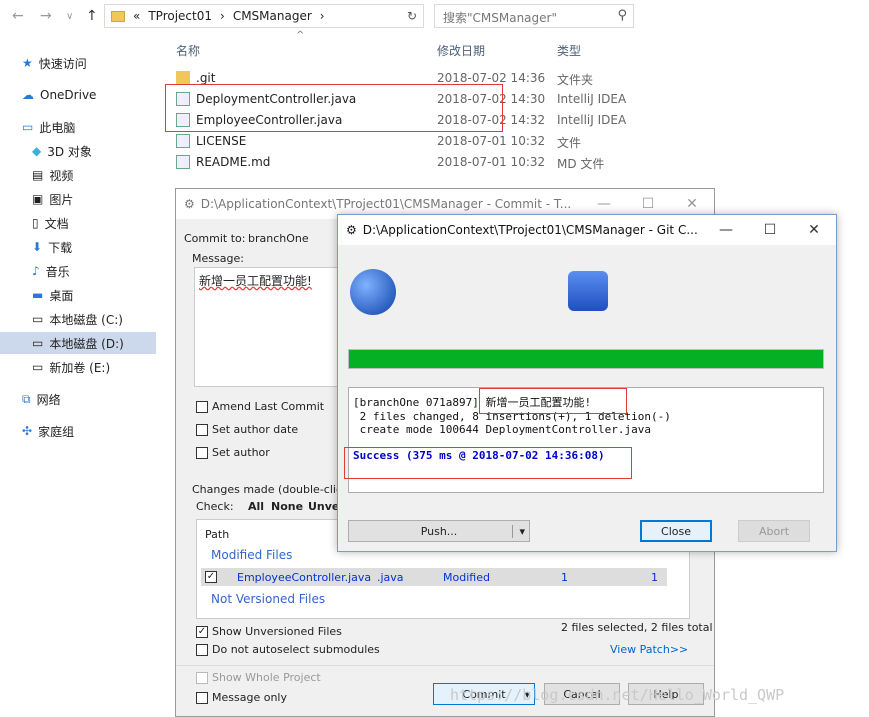 The image size is (869, 717). I want to click on picture-icon: ▣, so click(38, 199).